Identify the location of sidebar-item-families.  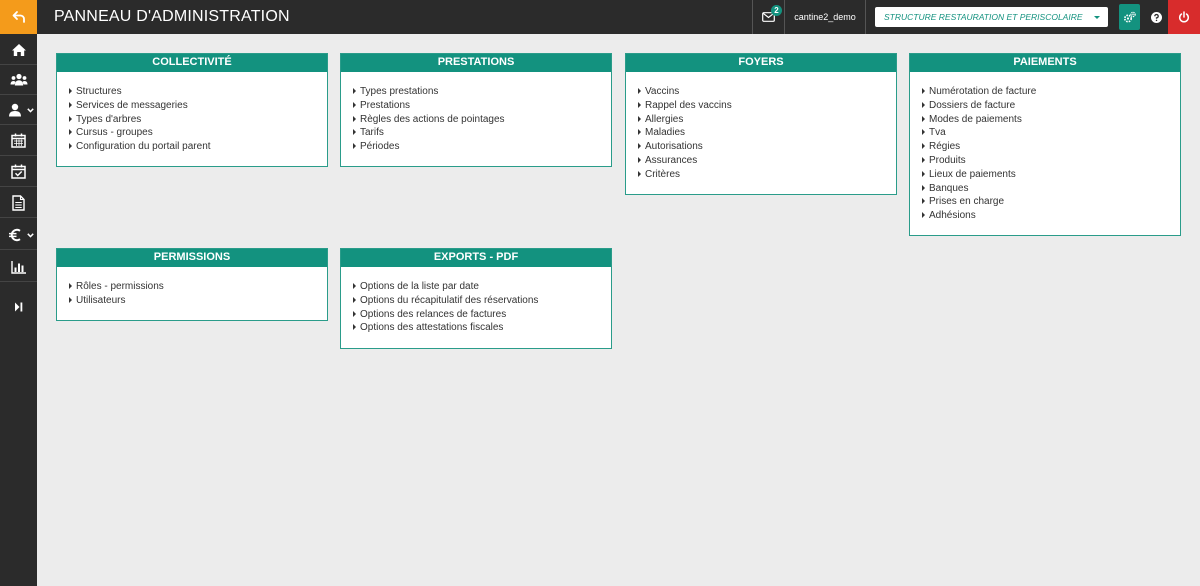
(18, 80).